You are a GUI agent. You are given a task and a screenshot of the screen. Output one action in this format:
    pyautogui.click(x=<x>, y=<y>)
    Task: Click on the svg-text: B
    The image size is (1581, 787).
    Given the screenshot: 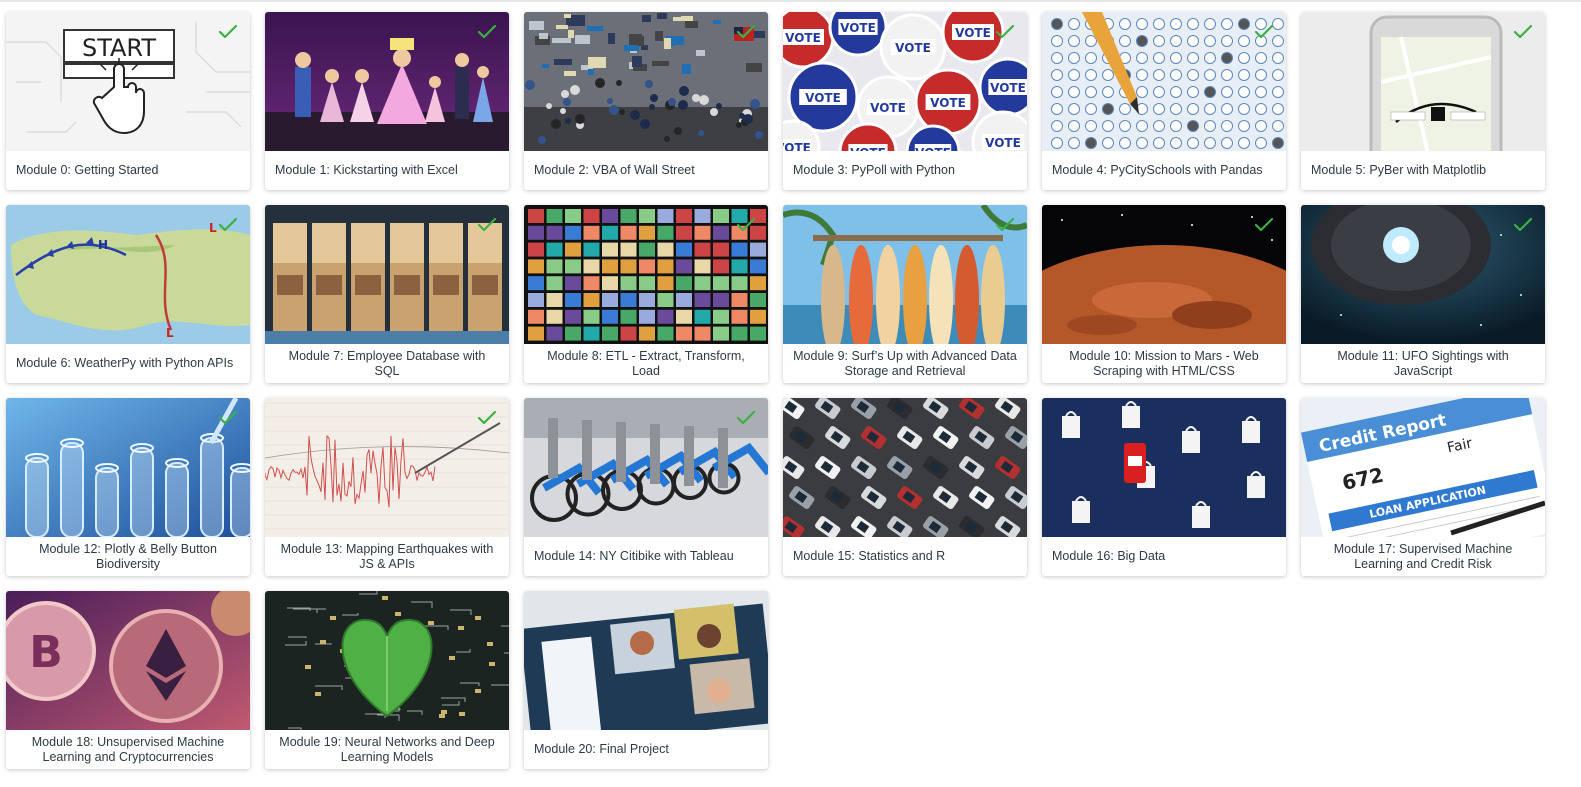 What is the action you would take?
    pyautogui.click(x=46, y=652)
    